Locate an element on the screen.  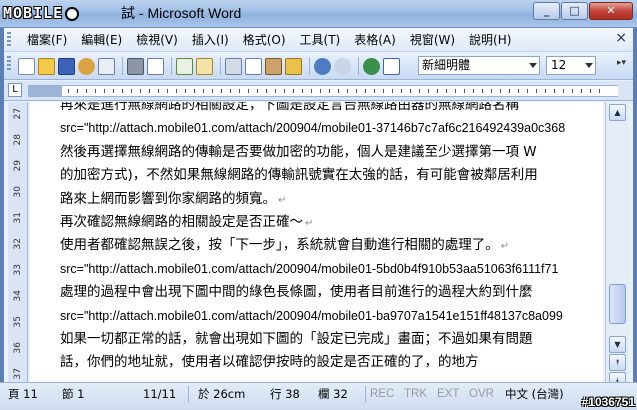
status-page: 頁 11 is located at coordinates (23, 394).